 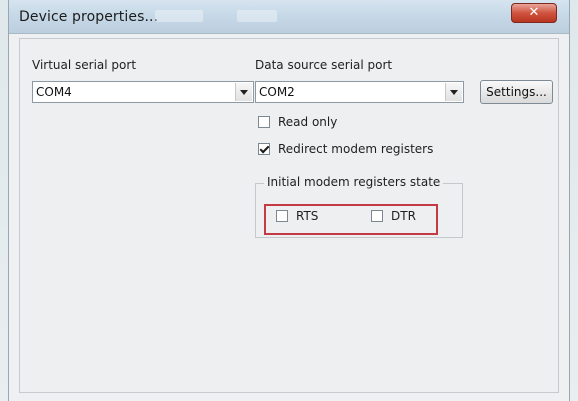 I want to click on window-titlebar: Device properties... ✕, so click(x=289, y=17).